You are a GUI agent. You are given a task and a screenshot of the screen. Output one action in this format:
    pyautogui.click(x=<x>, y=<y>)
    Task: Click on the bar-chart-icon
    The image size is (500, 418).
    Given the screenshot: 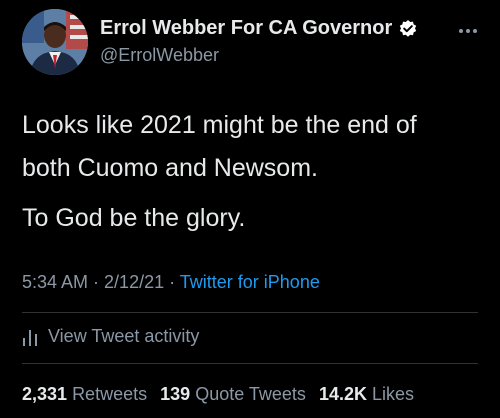 What is the action you would take?
    pyautogui.click(x=30, y=337)
    